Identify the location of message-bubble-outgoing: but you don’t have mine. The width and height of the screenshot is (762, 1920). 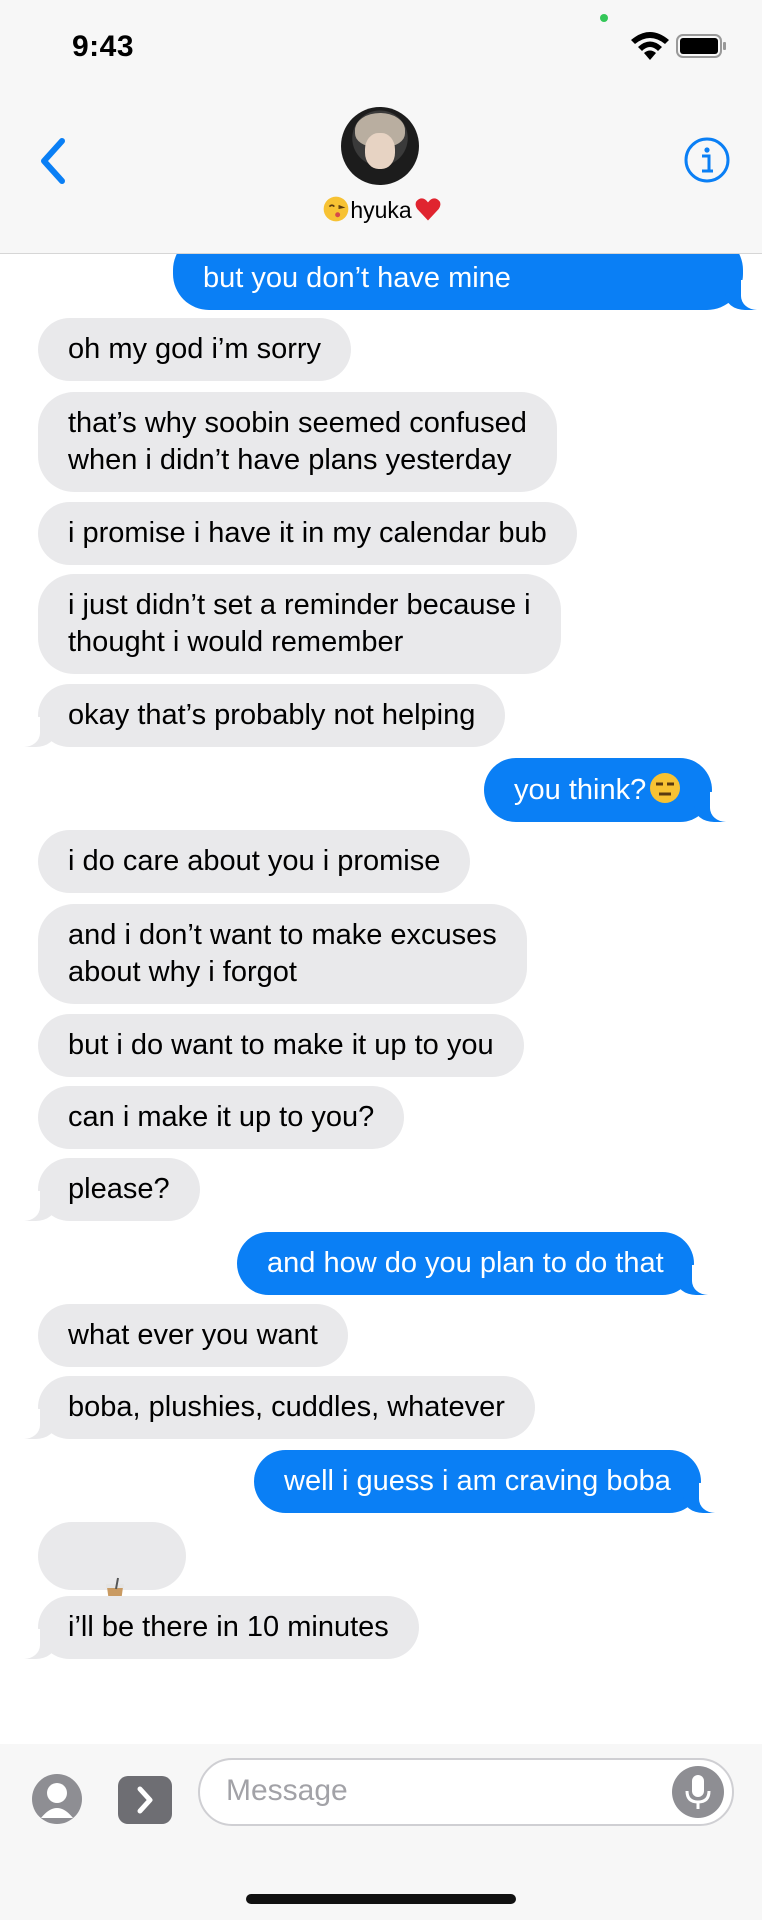
(467, 282).